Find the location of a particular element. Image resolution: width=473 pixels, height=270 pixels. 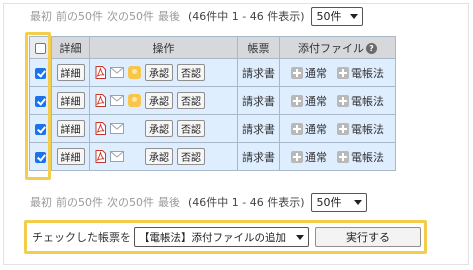

pager-count: (46件中 1 - 46 件表示) is located at coordinates (246, 202).